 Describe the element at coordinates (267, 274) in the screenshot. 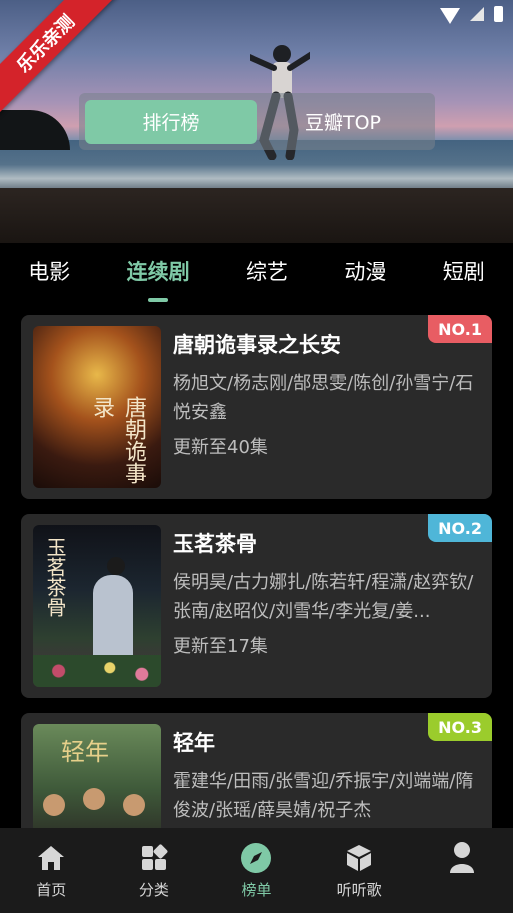

I see `tab-variety: 综艺` at that location.